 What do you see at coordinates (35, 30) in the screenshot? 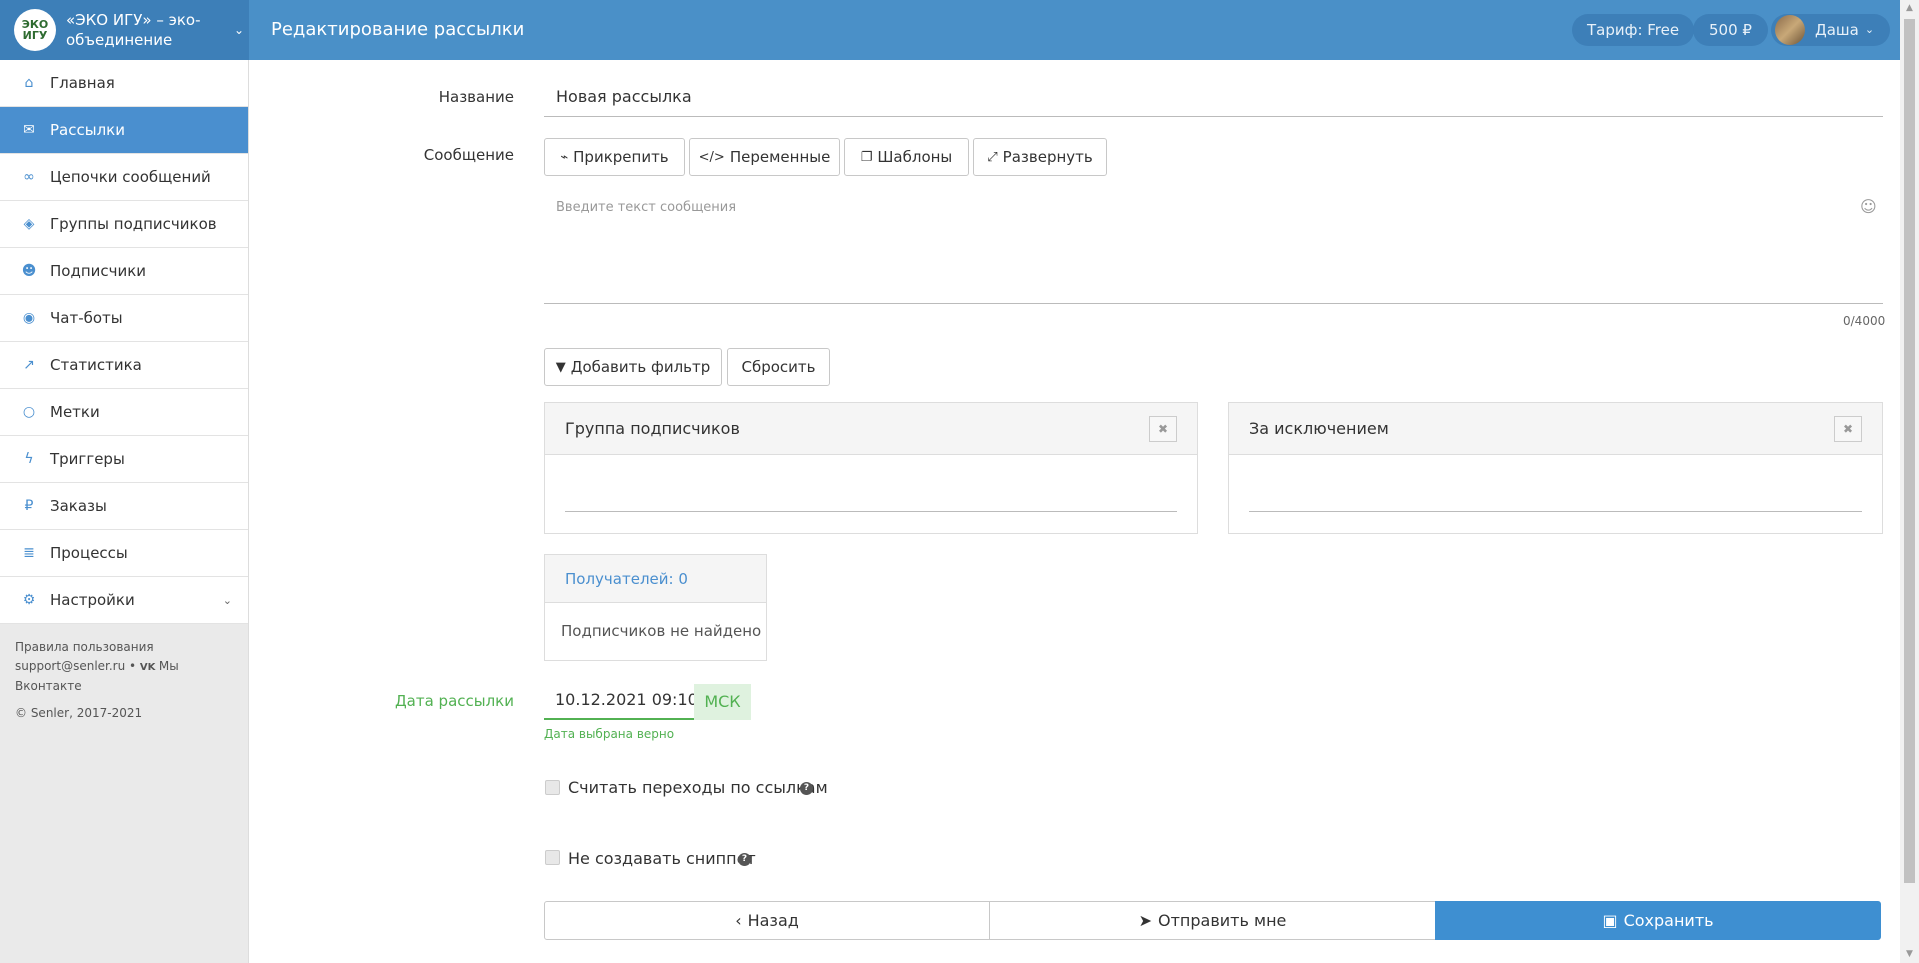
I see `brand-logo: ЭКО ИГУ` at bounding box center [35, 30].